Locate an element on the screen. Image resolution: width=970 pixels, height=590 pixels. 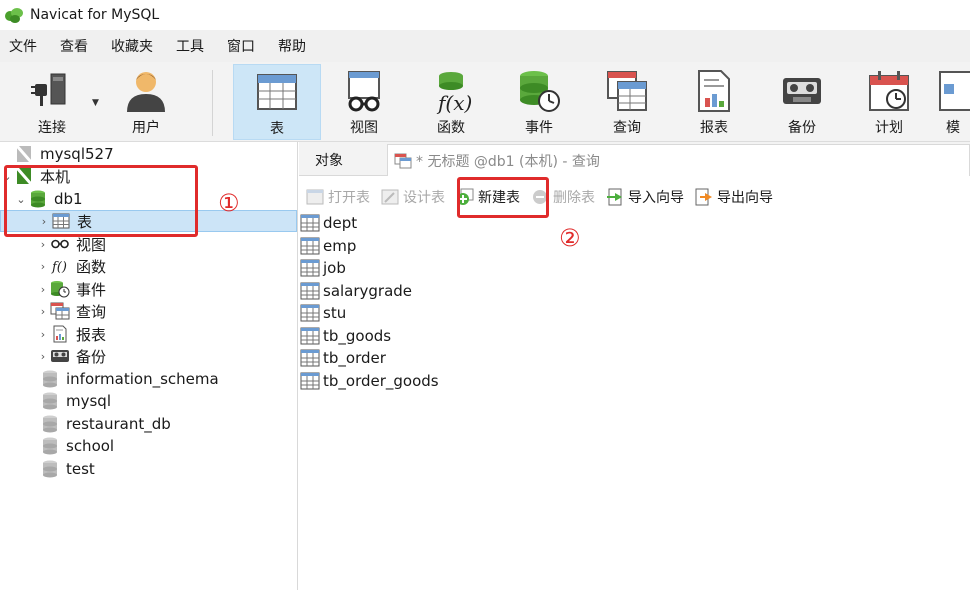
menu-help: 帮助 is located at coordinates (294, 46).